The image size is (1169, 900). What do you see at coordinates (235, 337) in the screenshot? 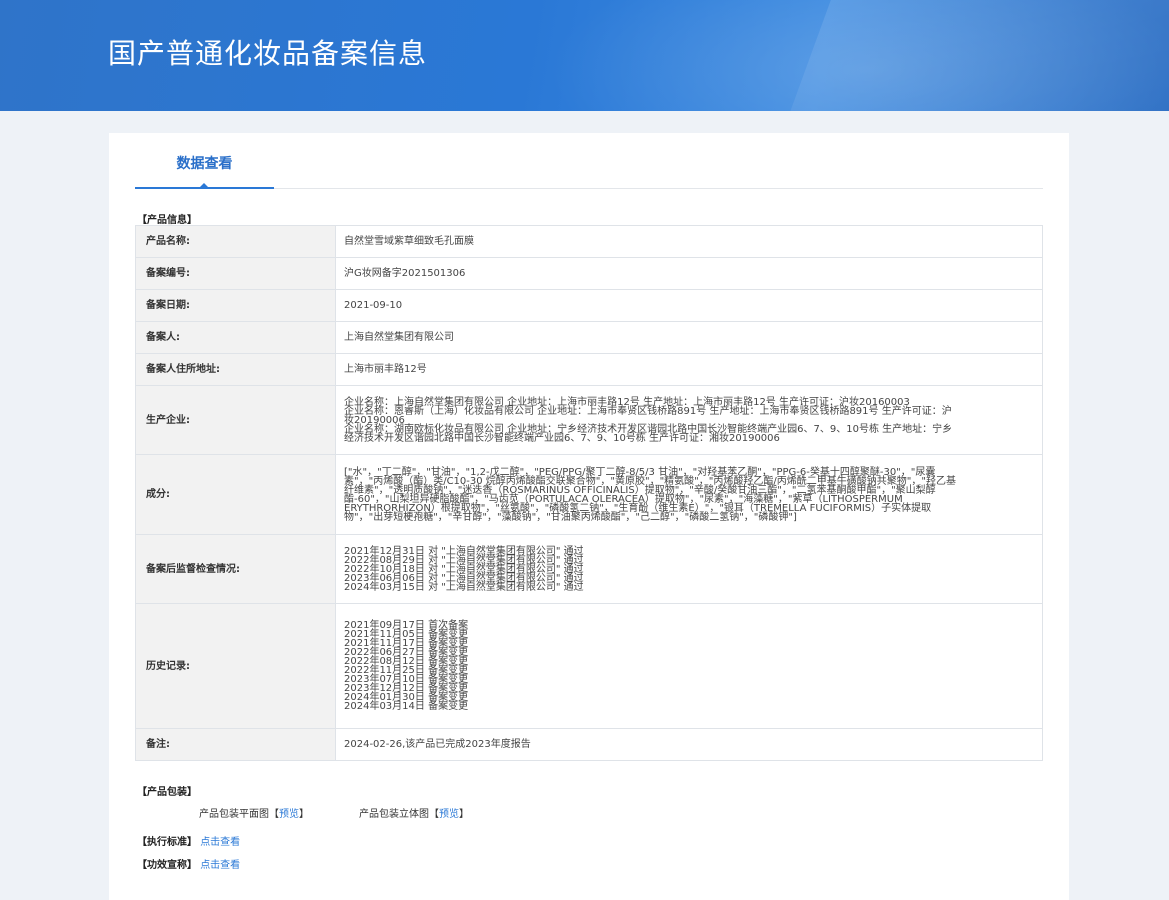
I see `row-label: 备案人:` at bounding box center [235, 337].